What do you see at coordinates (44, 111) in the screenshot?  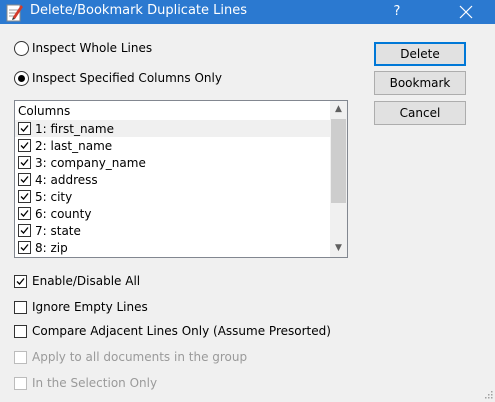 I see `columns-header: Columns` at bounding box center [44, 111].